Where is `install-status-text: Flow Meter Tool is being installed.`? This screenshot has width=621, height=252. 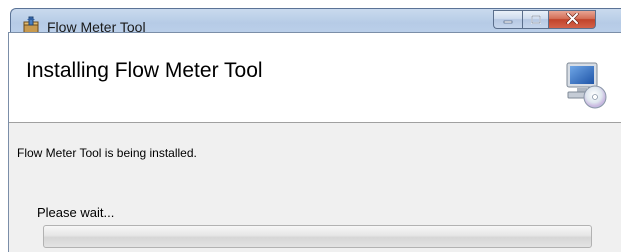 install-status-text: Flow Meter Tool is being installed. is located at coordinates (107, 153).